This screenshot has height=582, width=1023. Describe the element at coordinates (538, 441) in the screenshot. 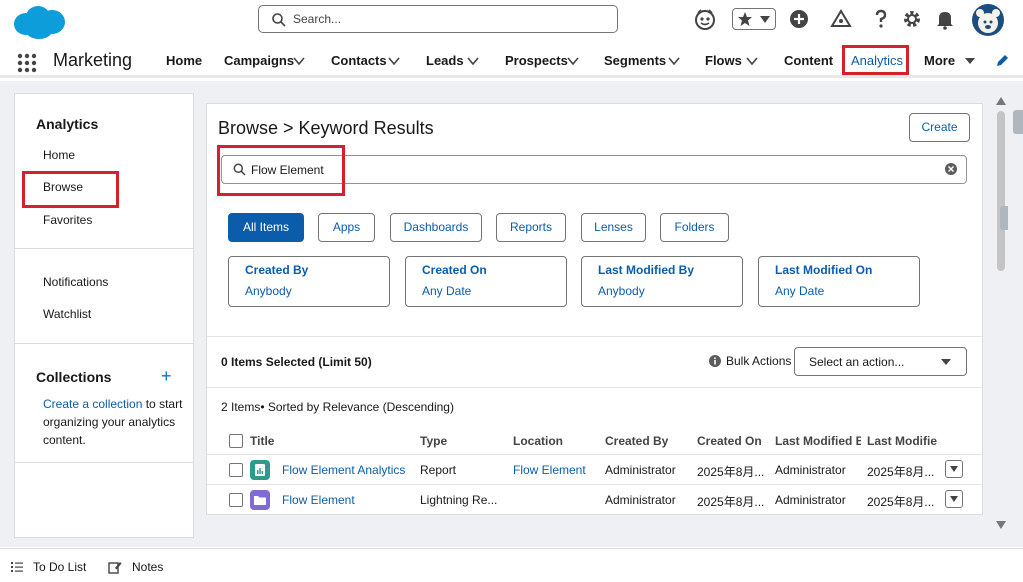

I see `column-location: Location` at that location.